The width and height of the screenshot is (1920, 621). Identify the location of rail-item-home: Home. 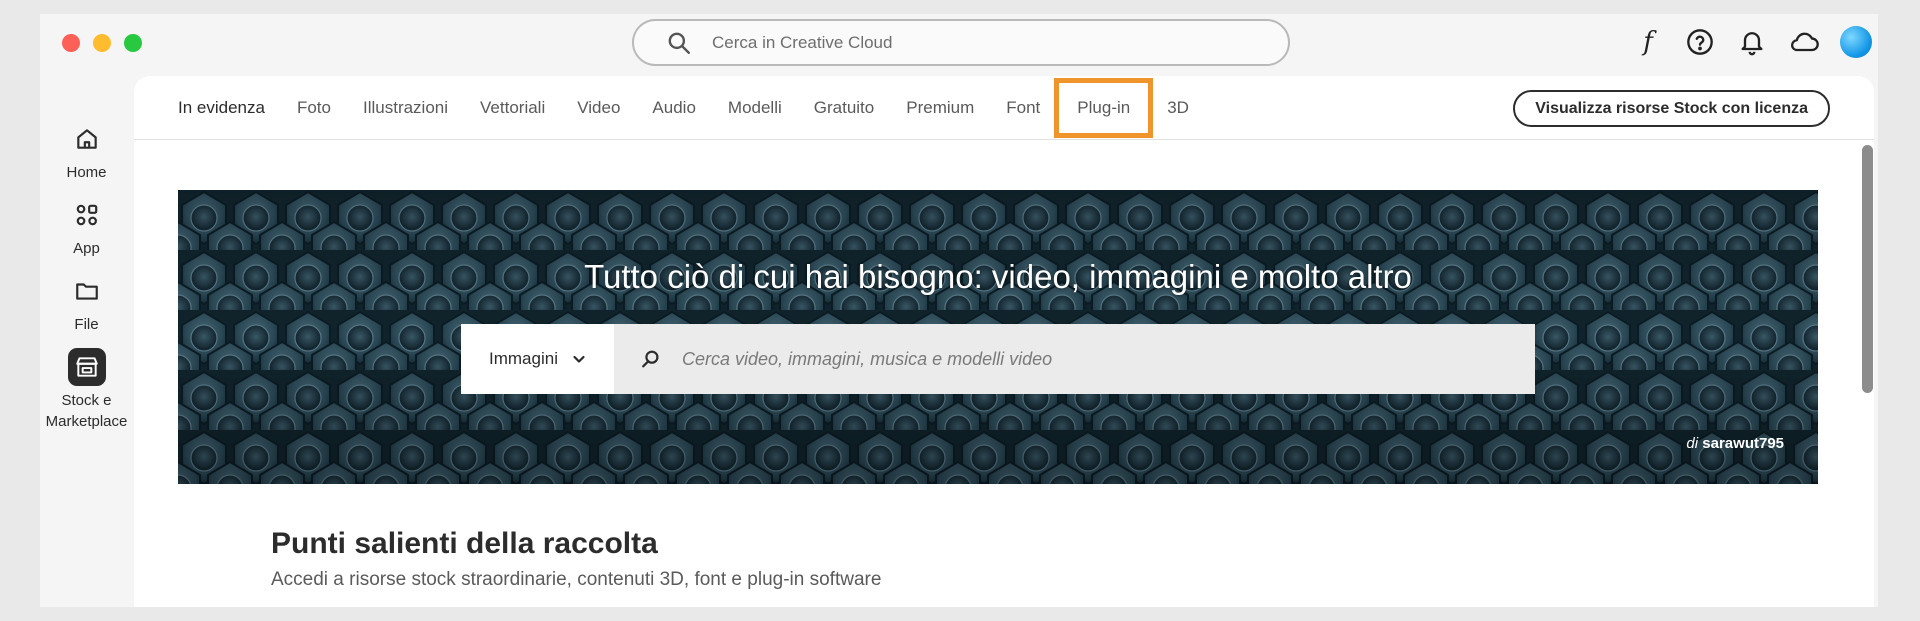
(86, 151).